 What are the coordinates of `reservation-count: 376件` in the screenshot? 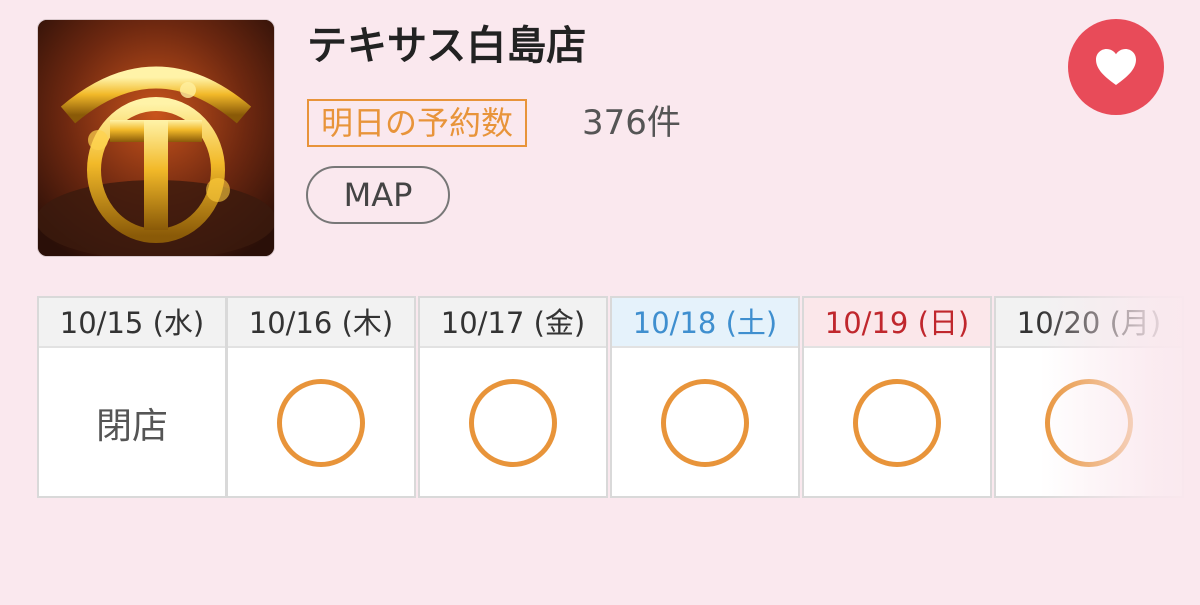 It's located at (631, 123).